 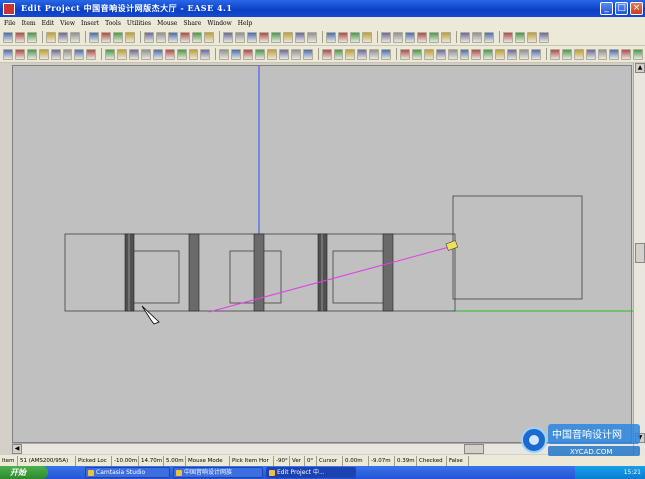 What do you see at coordinates (640, 253) in the screenshot?
I see `vertical-scroll-thumb` at bounding box center [640, 253].